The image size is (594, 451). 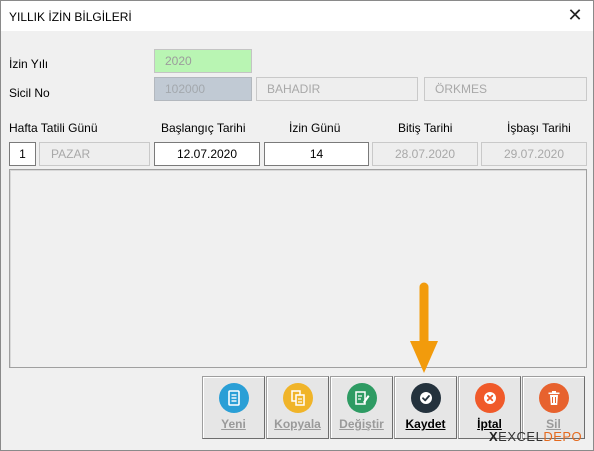 What do you see at coordinates (207, 154) in the screenshot?
I see `baslangic-tarihi-field: 12.07.2020` at bounding box center [207, 154].